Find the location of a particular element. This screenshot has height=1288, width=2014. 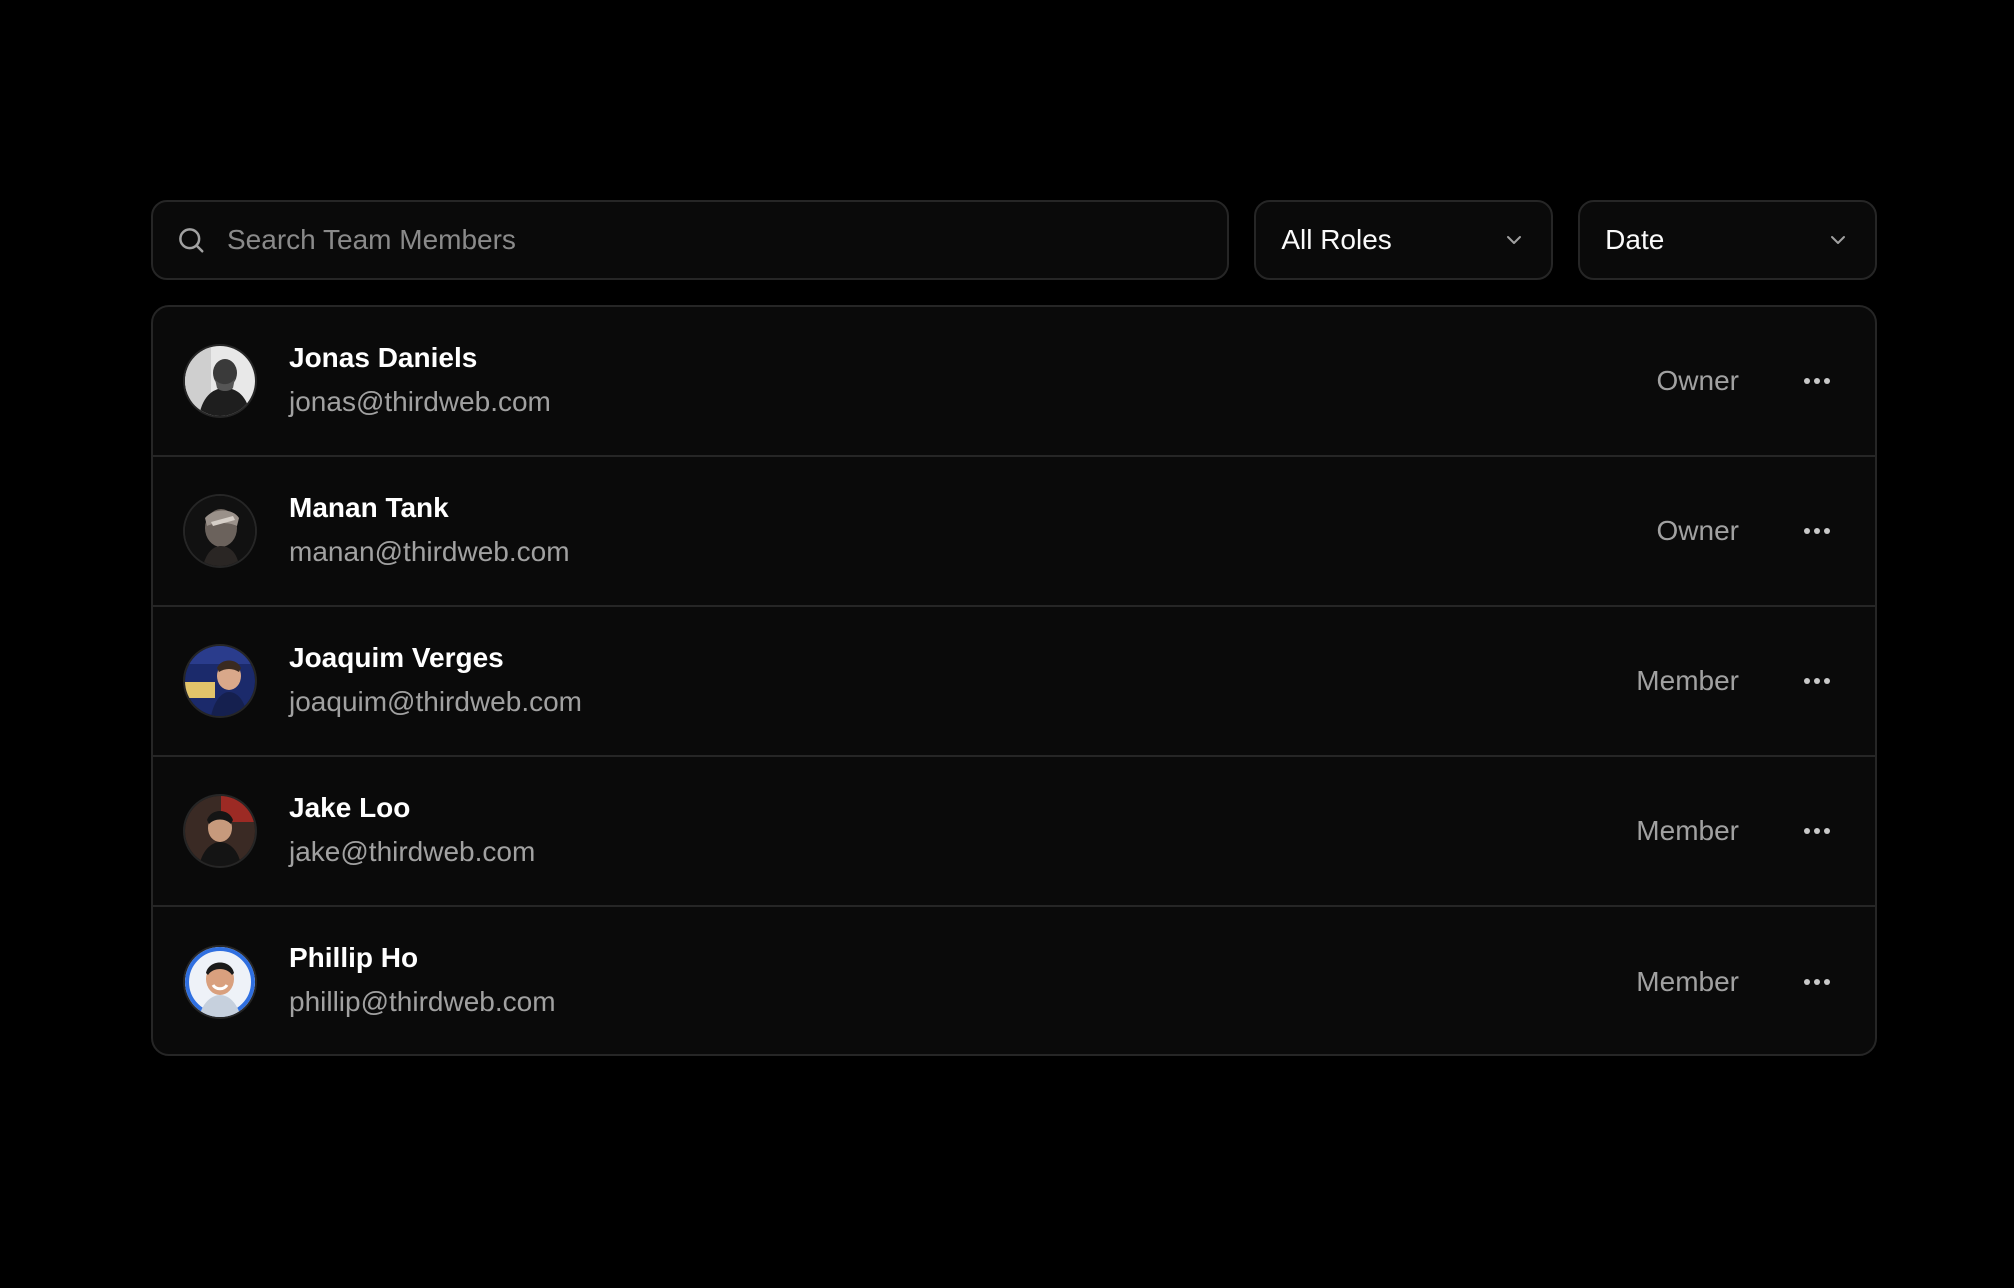

member-name: Jonas Daniels is located at coordinates (383, 357).